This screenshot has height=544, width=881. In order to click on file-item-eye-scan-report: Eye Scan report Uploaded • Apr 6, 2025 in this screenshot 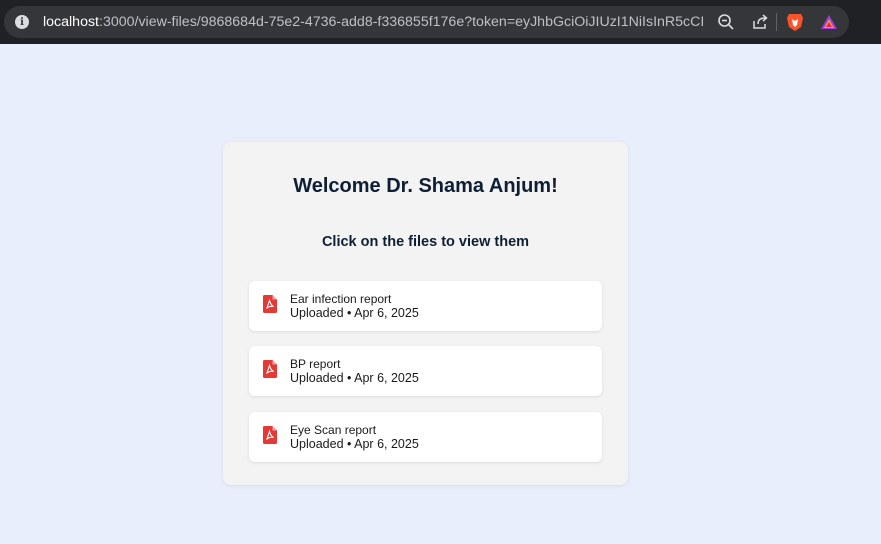, I will do `click(425, 437)`.